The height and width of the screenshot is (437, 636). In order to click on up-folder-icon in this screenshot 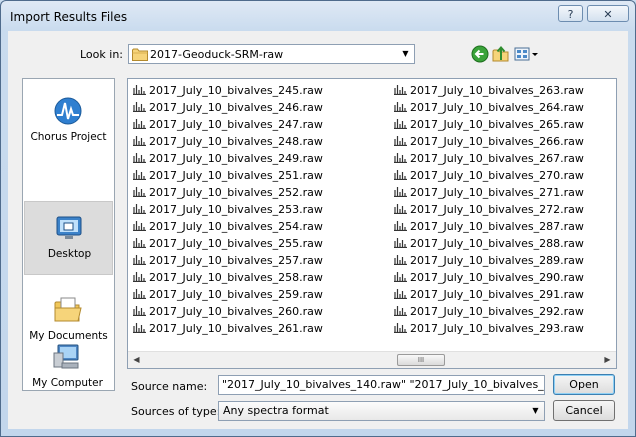, I will do `click(501, 54)`.